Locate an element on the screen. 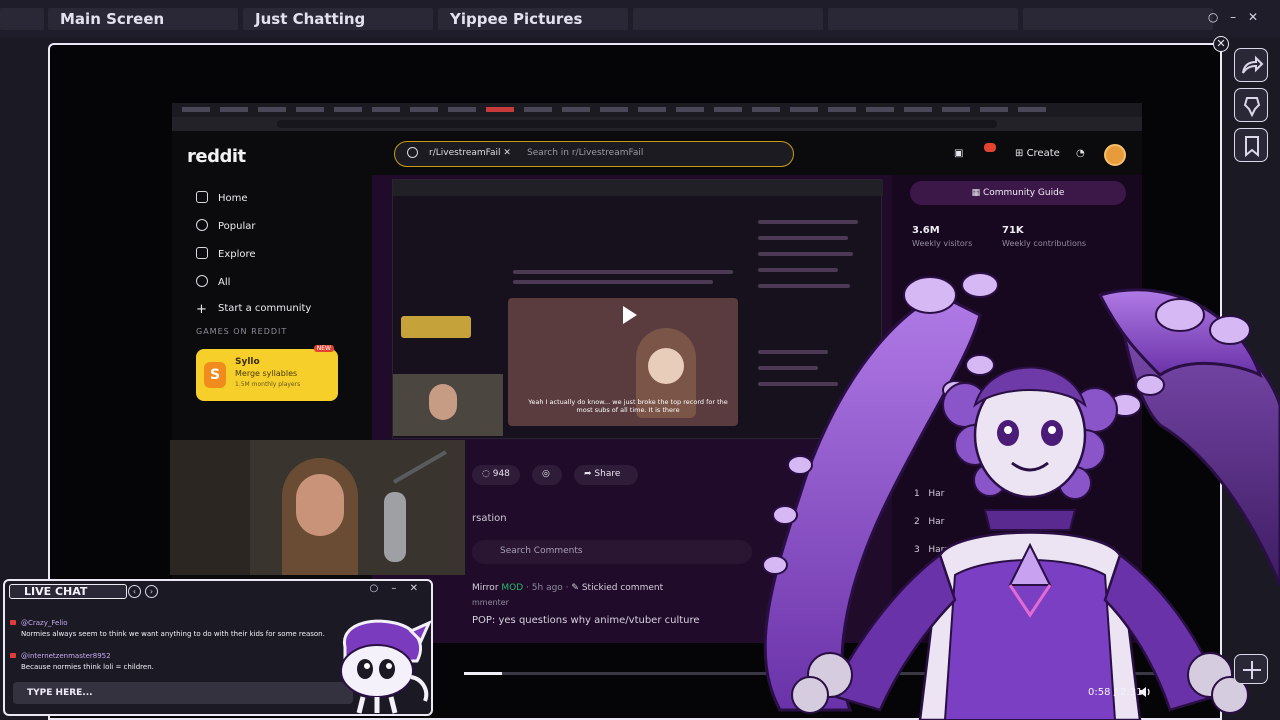 The height and width of the screenshot is (720, 1280). chat-username: @Crazy_Felio is located at coordinates (44, 623).